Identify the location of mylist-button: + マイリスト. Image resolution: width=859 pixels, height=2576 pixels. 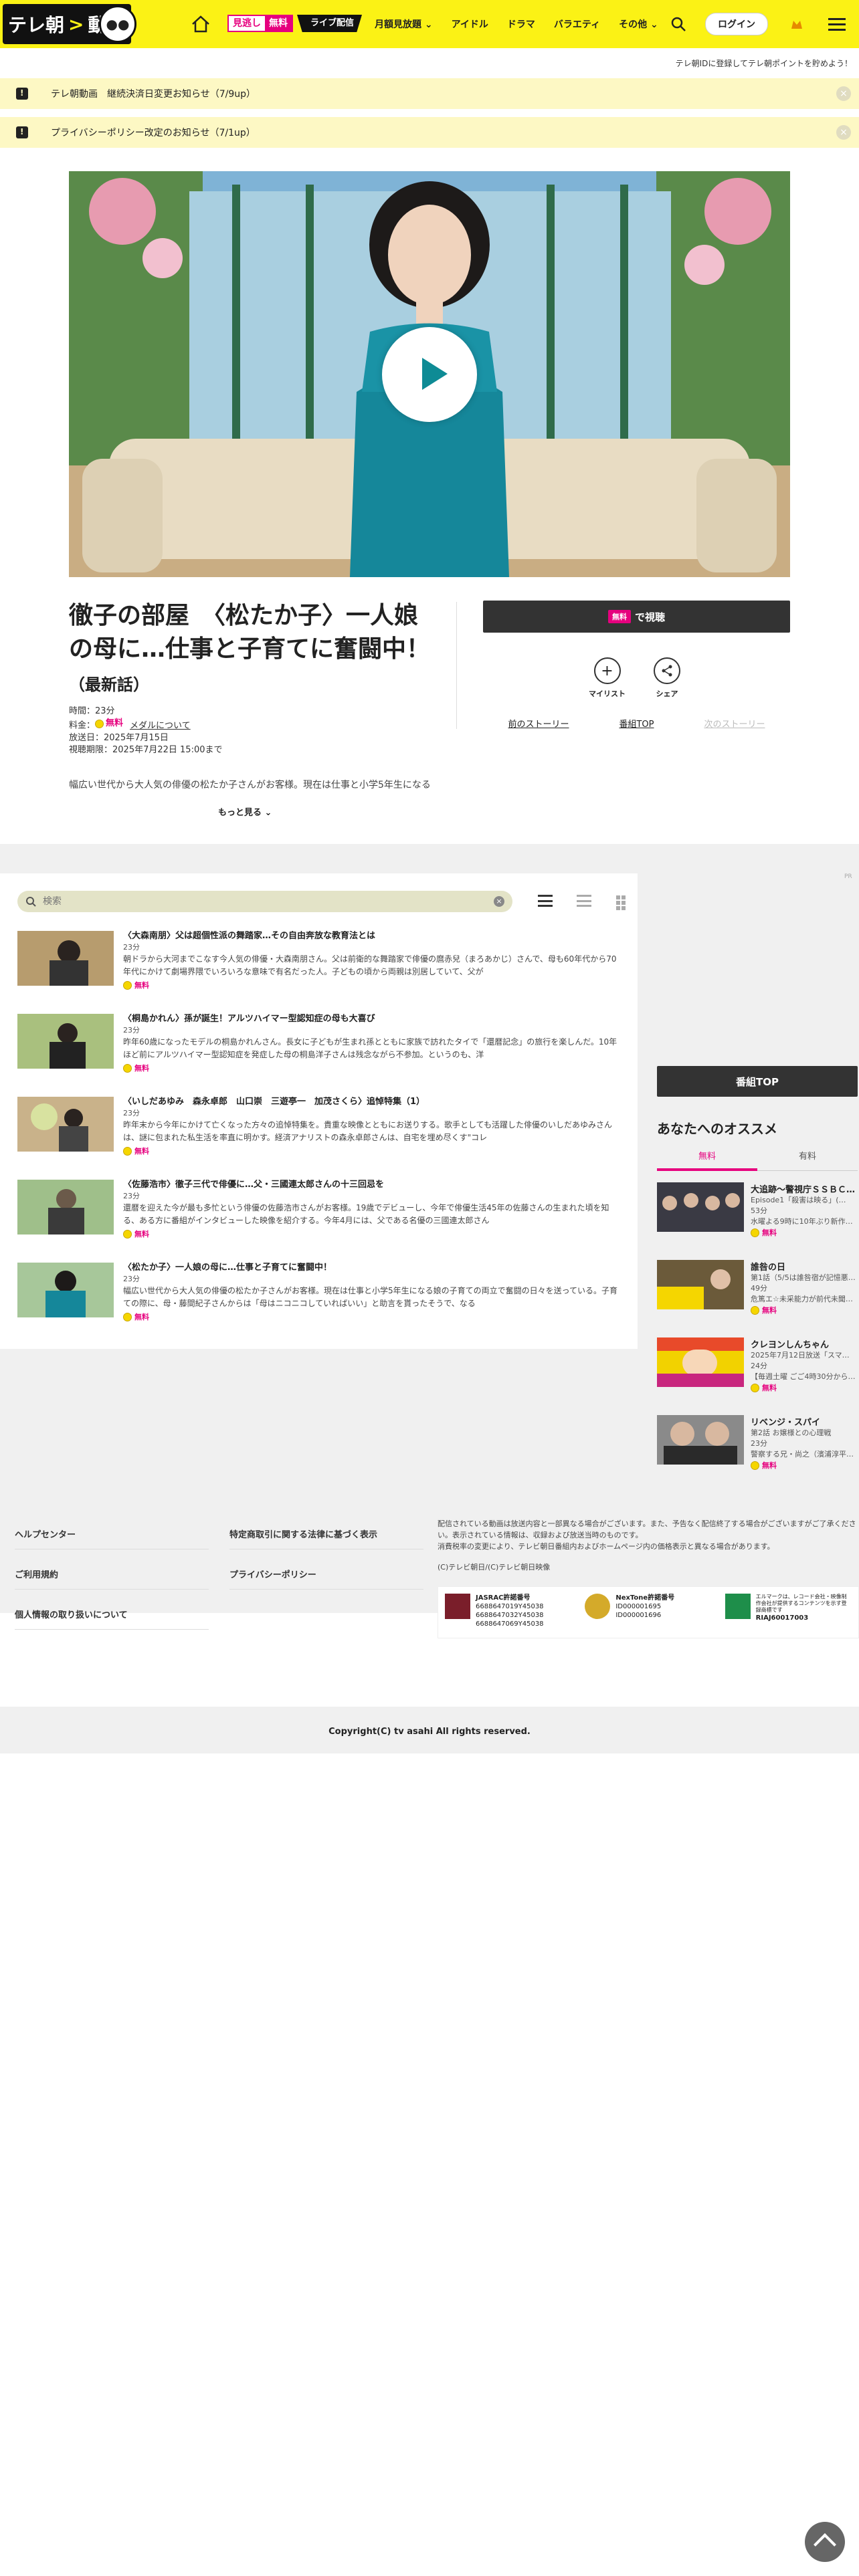
(607, 678).